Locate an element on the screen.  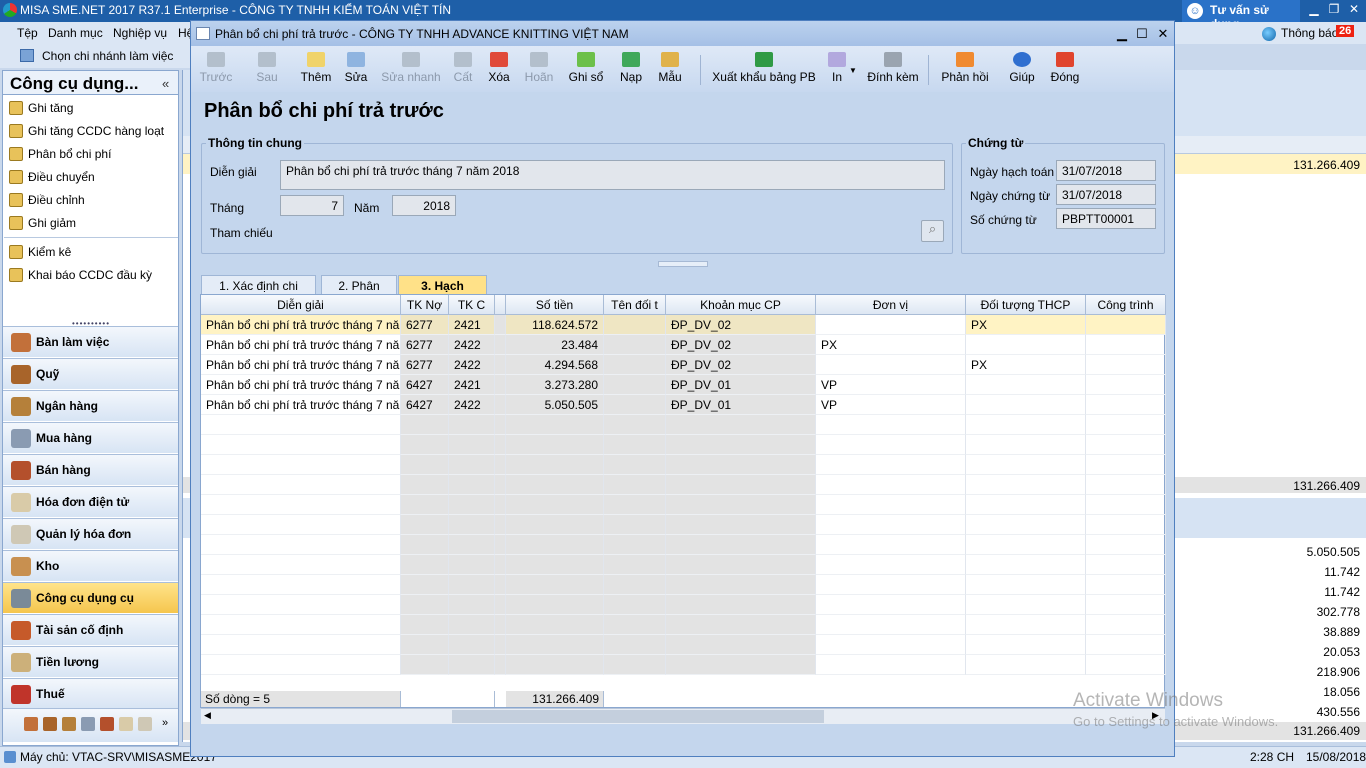
sales-icon is located at coordinates (107, 724).